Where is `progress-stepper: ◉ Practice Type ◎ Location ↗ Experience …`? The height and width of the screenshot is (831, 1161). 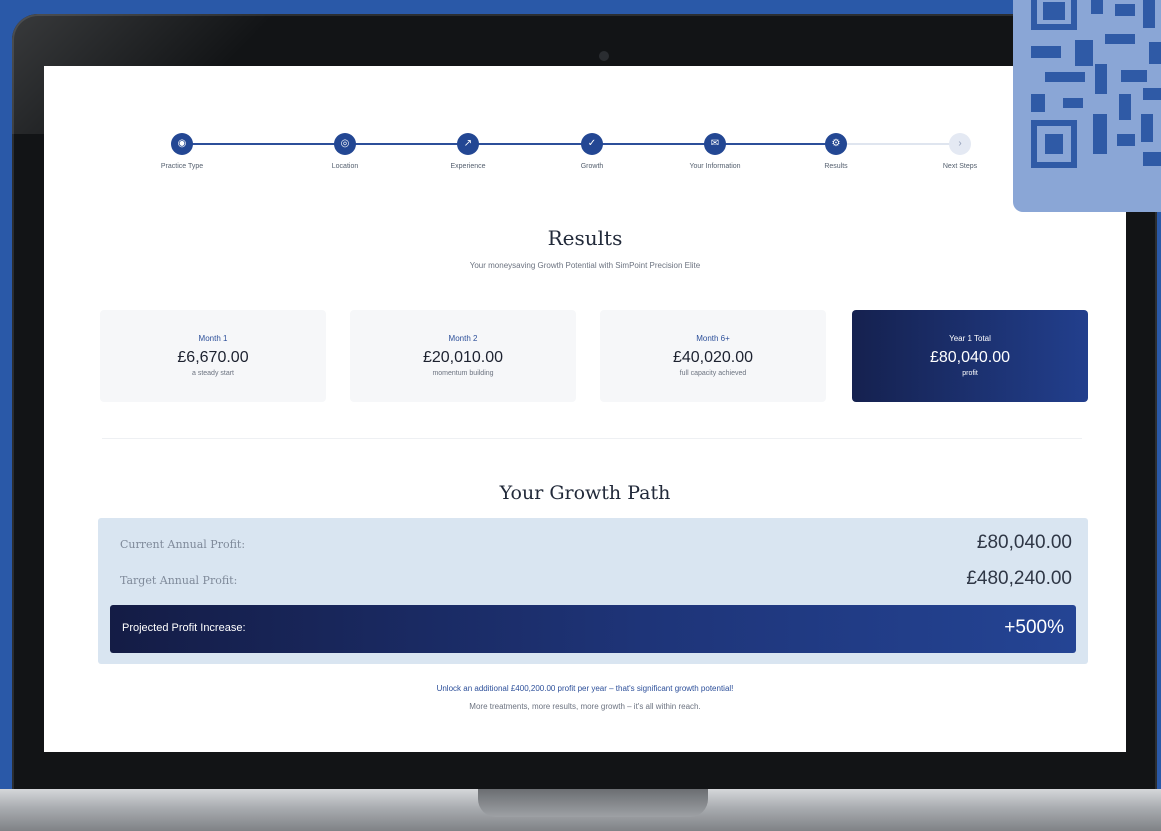
progress-stepper: ◉ Practice Type ◎ Location ↗ Experience … is located at coordinates (585, 126).